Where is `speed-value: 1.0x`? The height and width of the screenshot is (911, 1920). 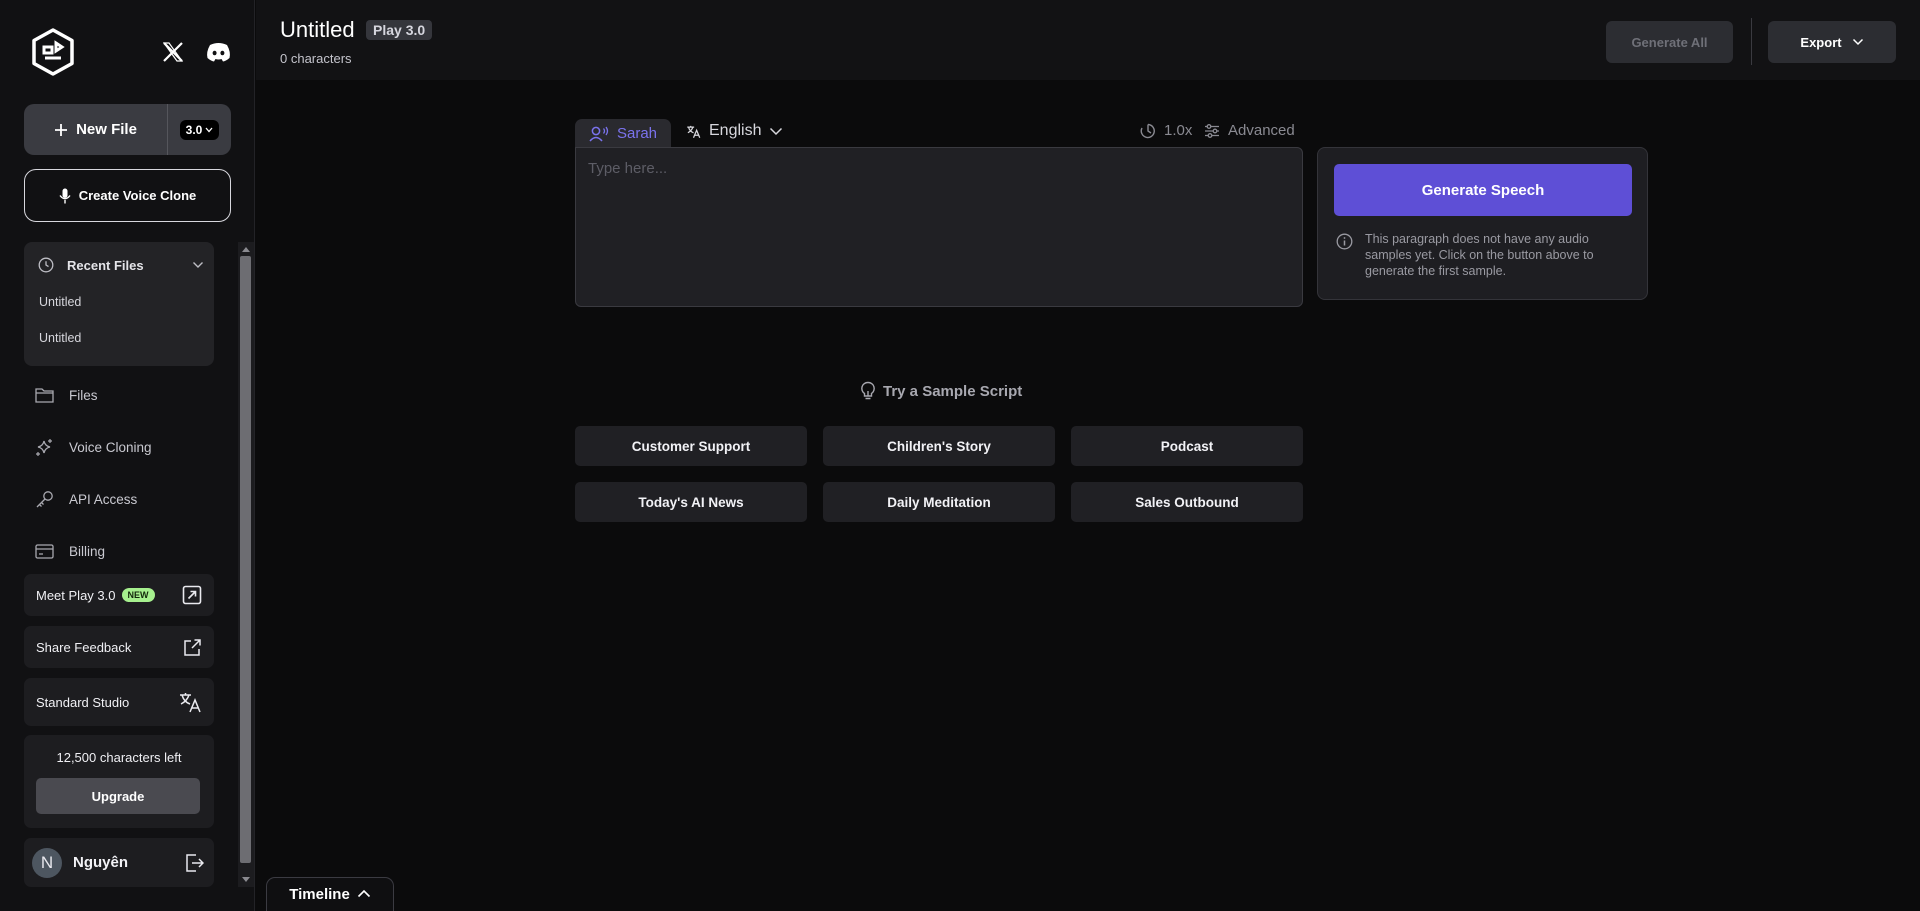 speed-value: 1.0x is located at coordinates (1178, 130).